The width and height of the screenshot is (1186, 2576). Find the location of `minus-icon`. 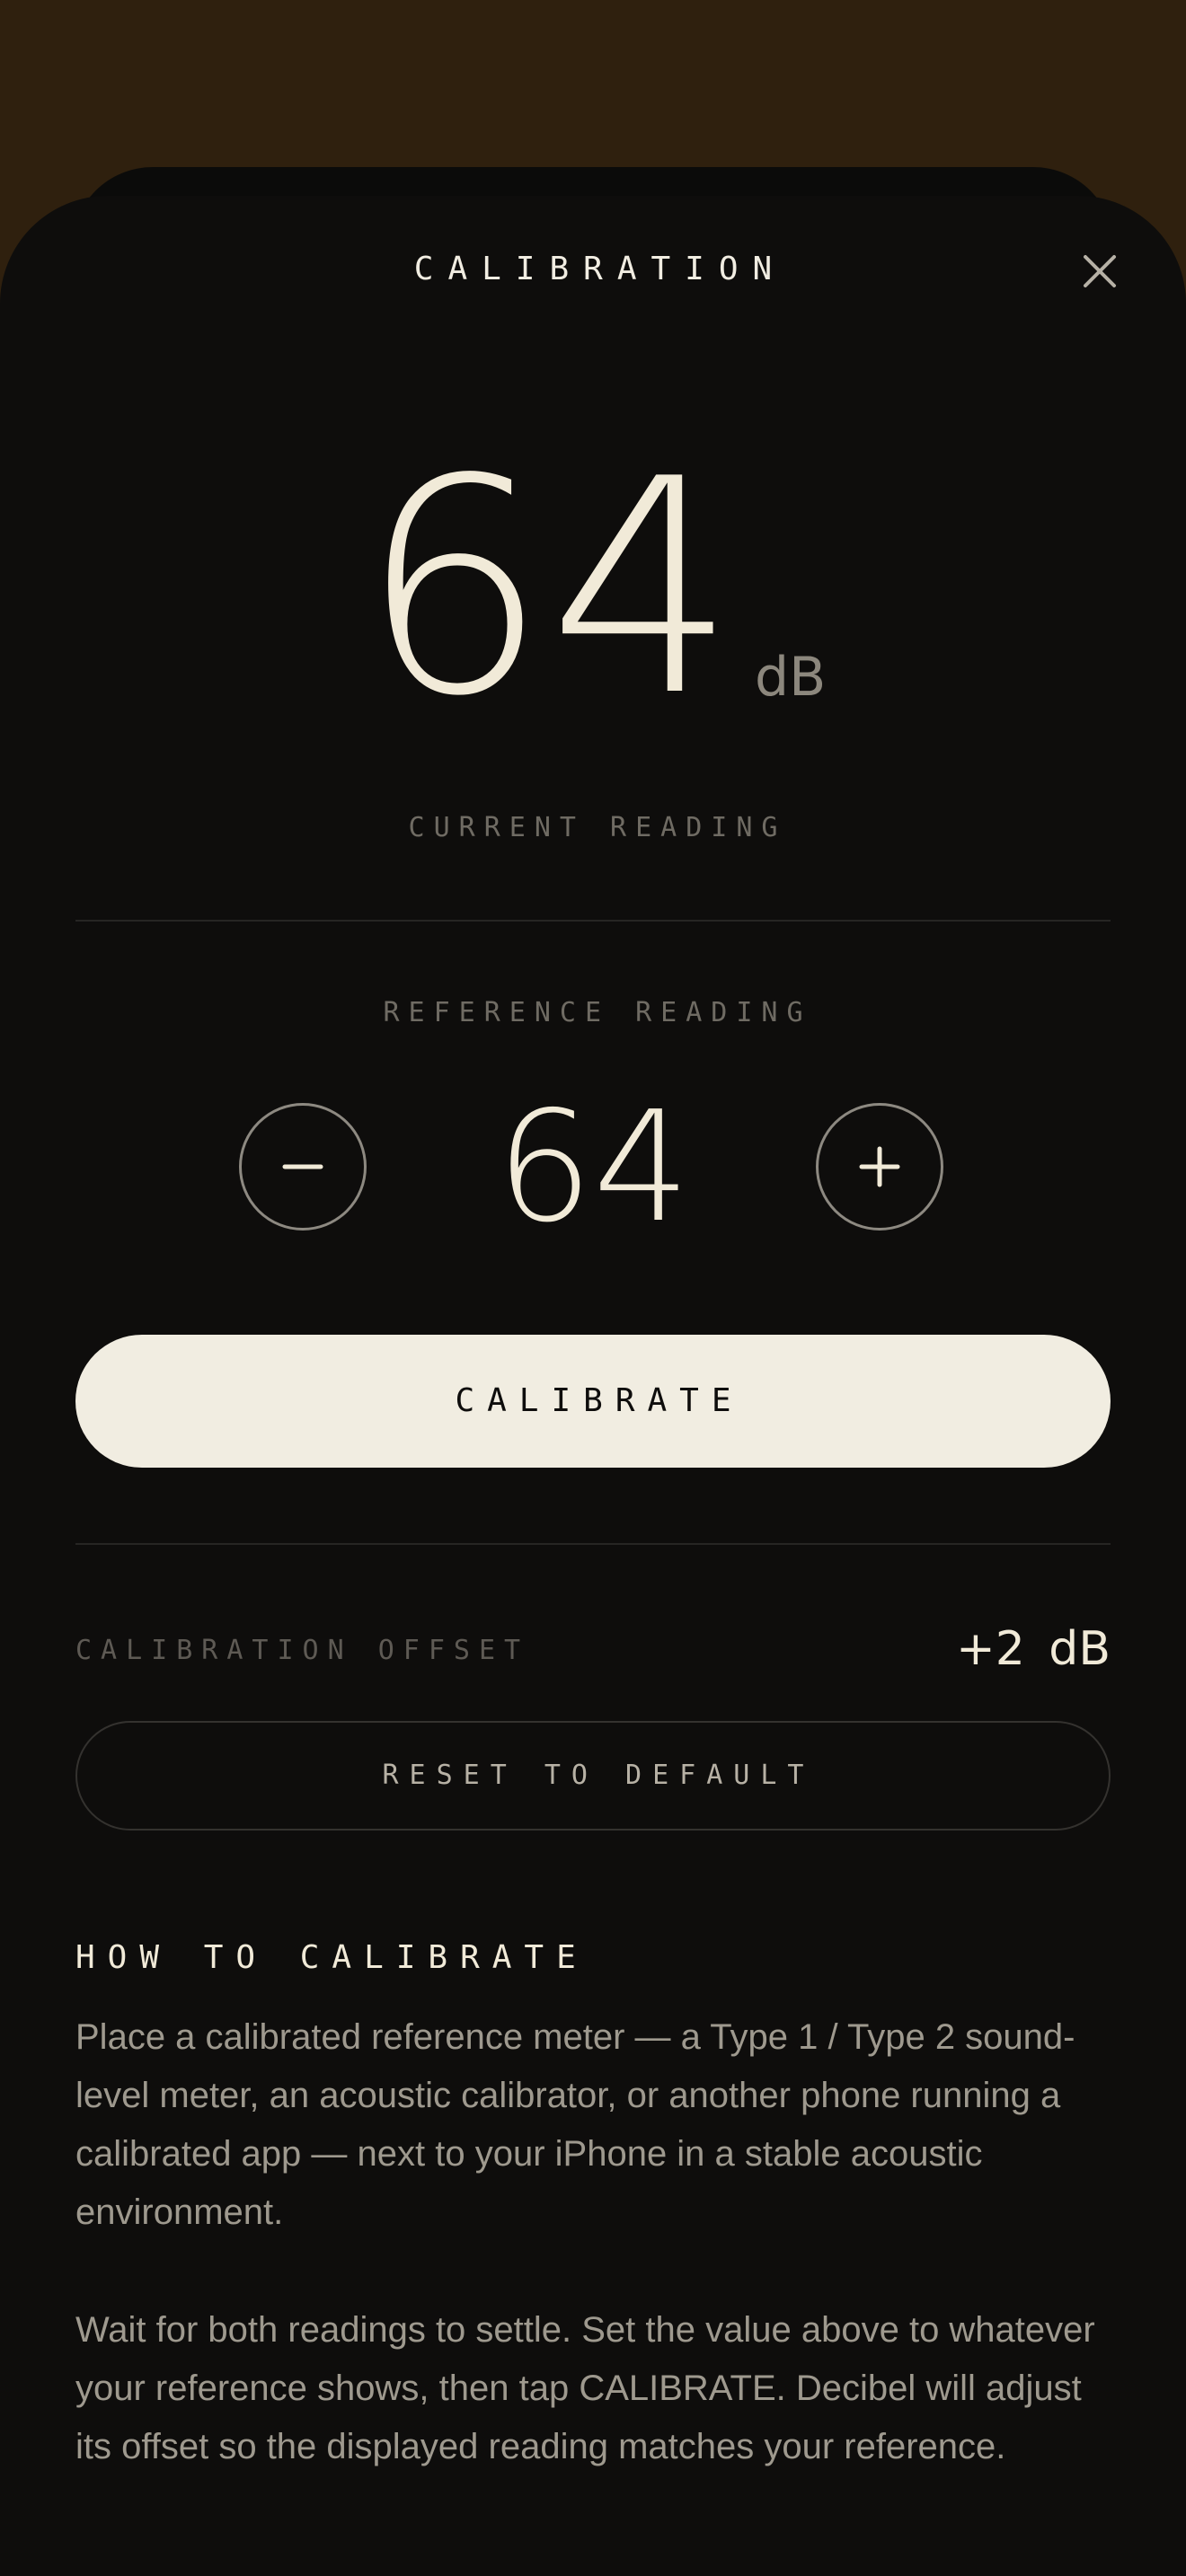

minus-icon is located at coordinates (302, 1166).